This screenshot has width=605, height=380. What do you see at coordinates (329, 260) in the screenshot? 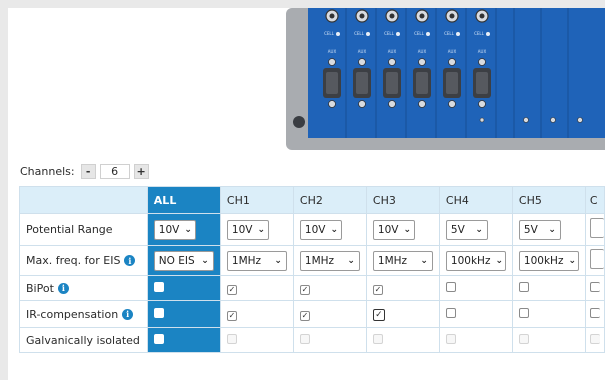
I see `max-freq-select-ch2: 1MHz ⌄` at bounding box center [329, 260].